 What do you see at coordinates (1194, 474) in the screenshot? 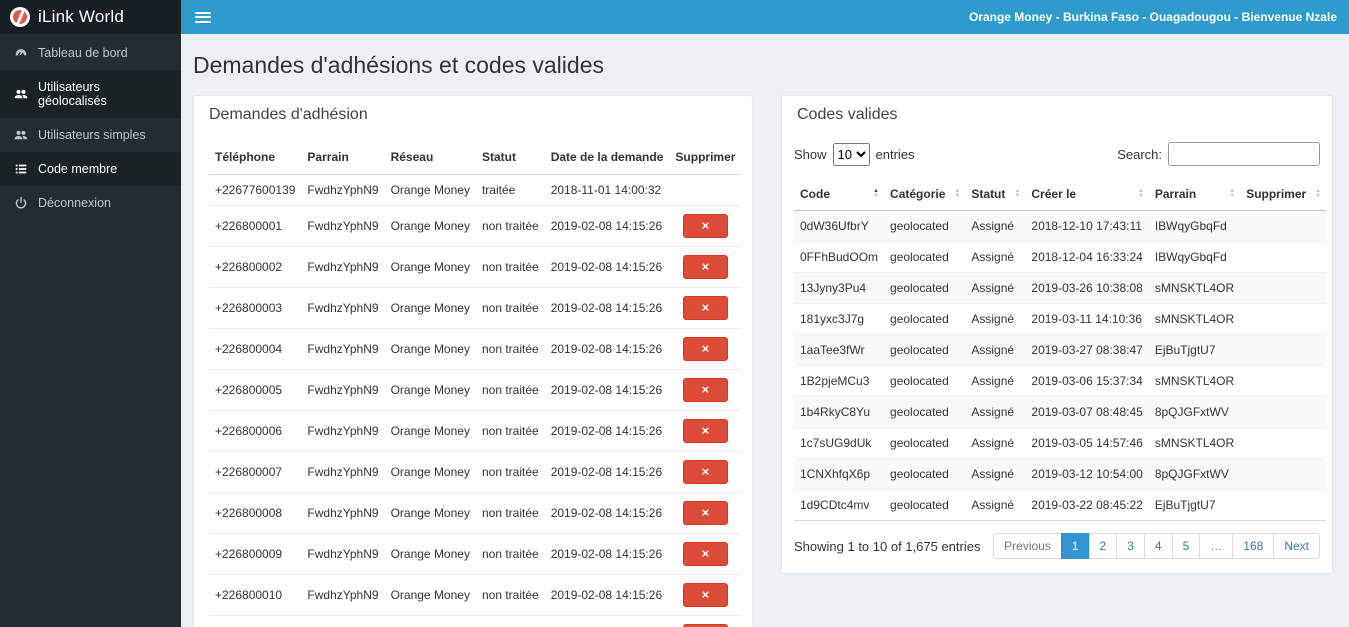
I see `cell-parrain: 8pQJGFxtWV` at bounding box center [1194, 474].